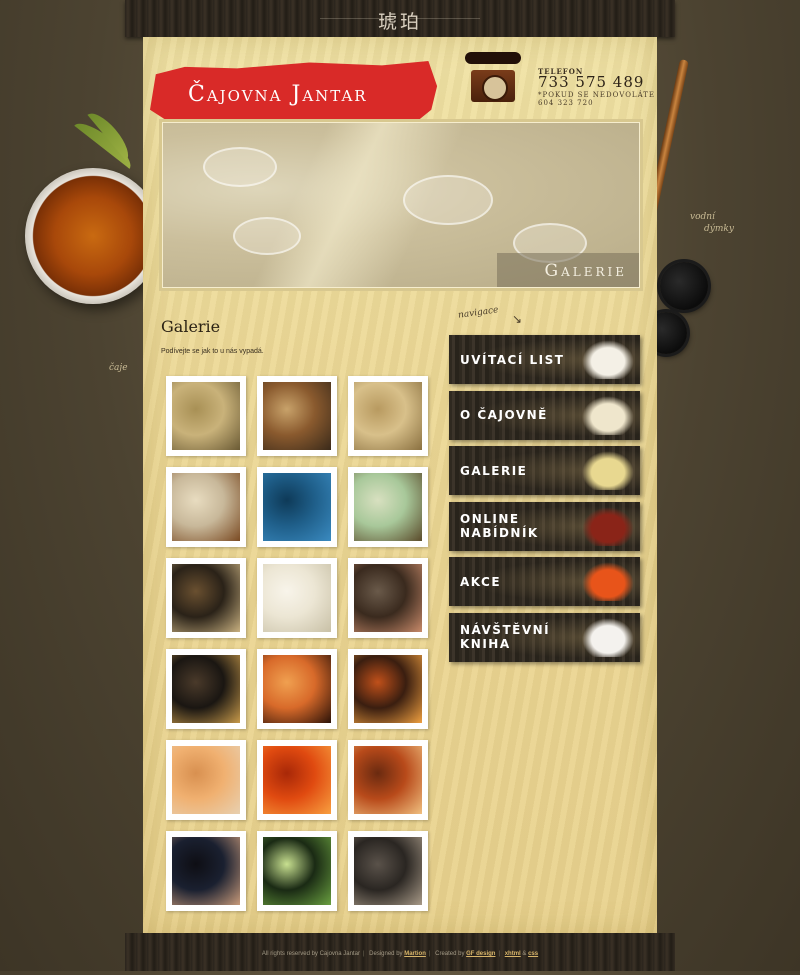  I want to click on menu-card-icon, so click(608, 526).